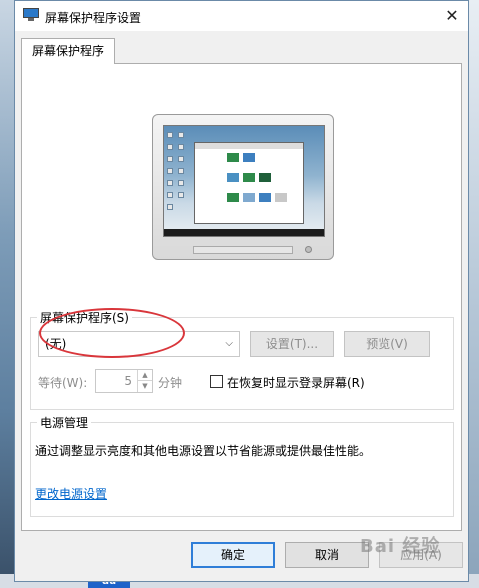 The width and height of the screenshot is (479, 588). Describe the element at coordinates (7, 294) in the screenshot. I see `desktop-background-left` at that location.